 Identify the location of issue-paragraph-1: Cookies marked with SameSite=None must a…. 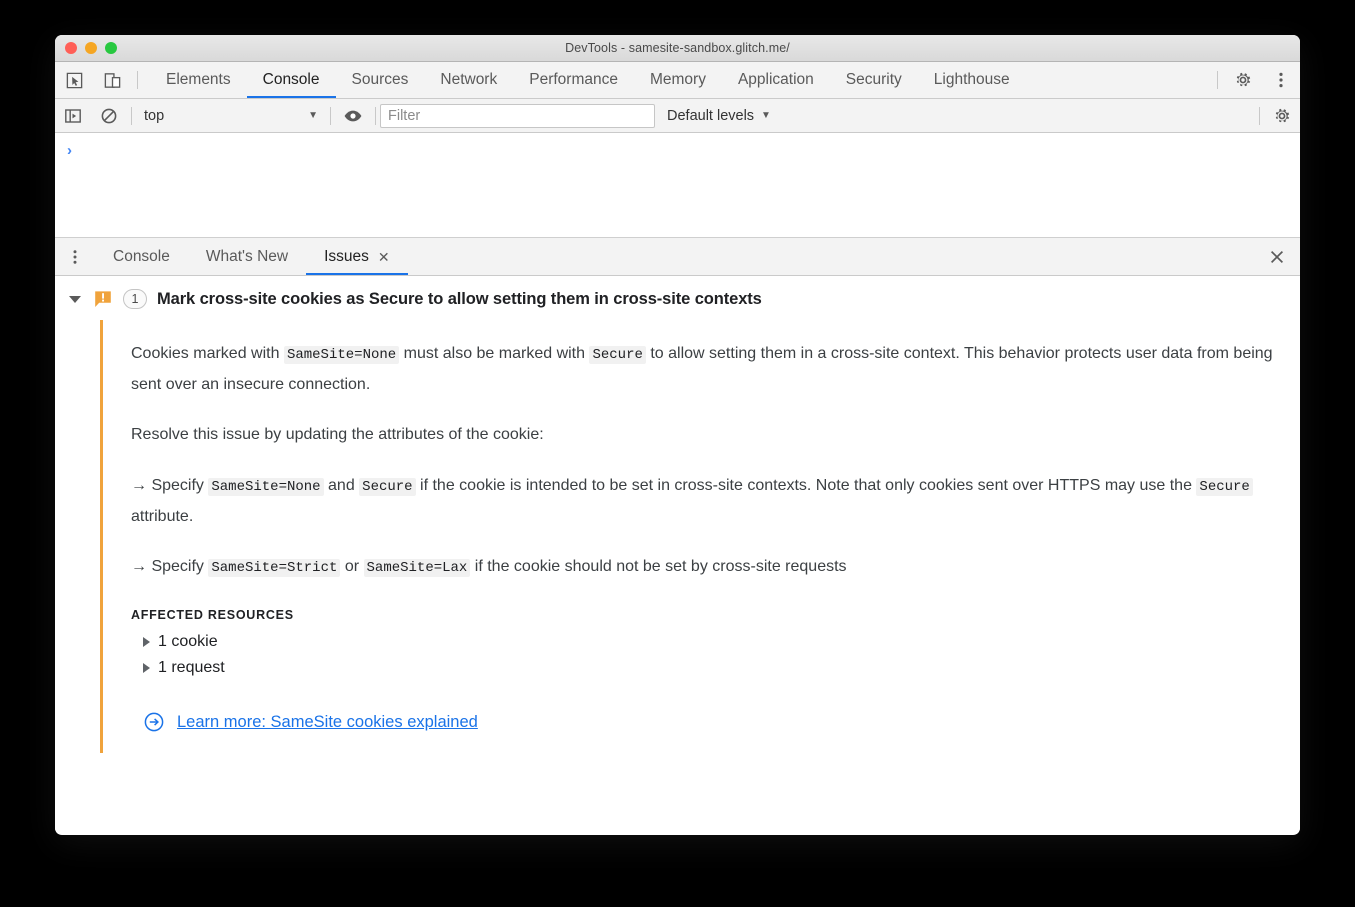
(706, 369).